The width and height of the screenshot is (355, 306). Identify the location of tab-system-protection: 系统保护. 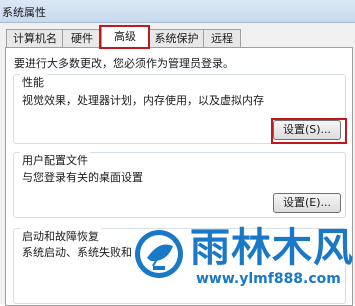
(176, 38).